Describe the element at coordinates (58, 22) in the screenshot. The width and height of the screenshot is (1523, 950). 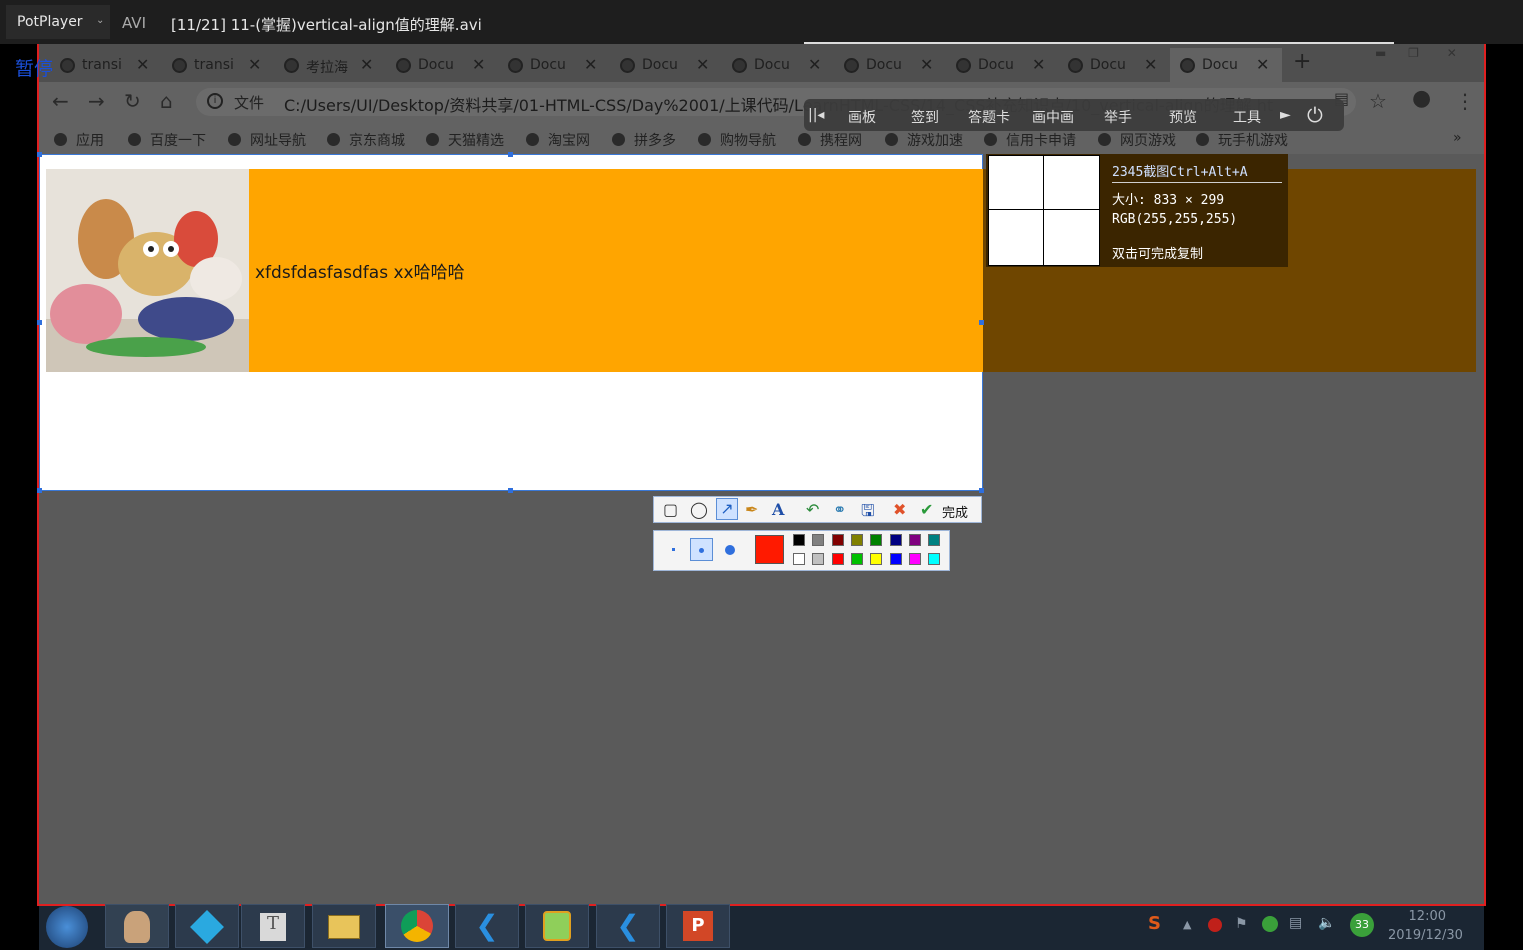
I see `potplayer-menu-button: PotPlayer ⌄` at that location.